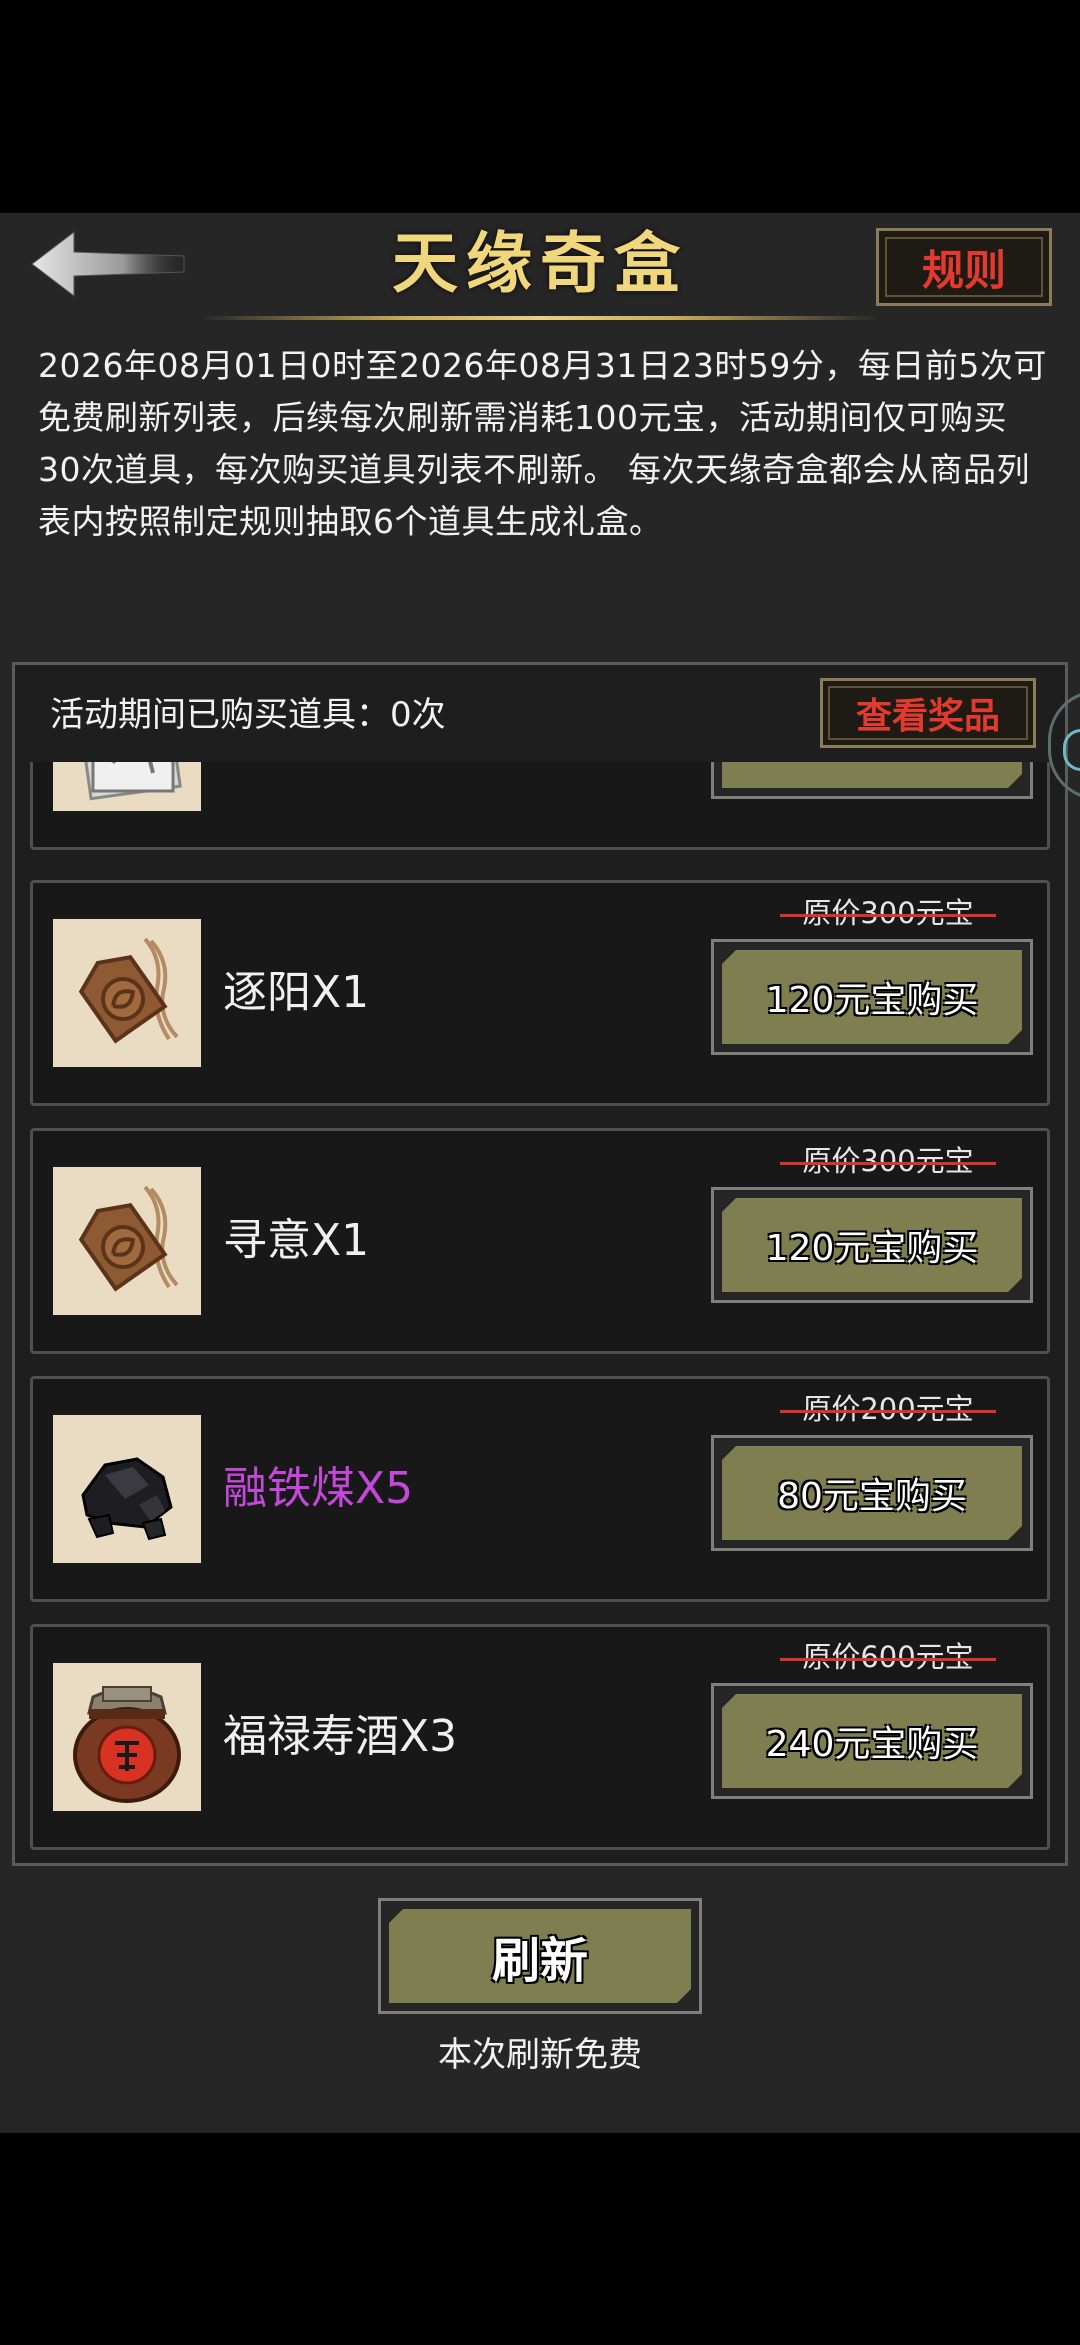  What do you see at coordinates (540, 318) in the screenshot?
I see `title-underline` at bounding box center [540, 318].